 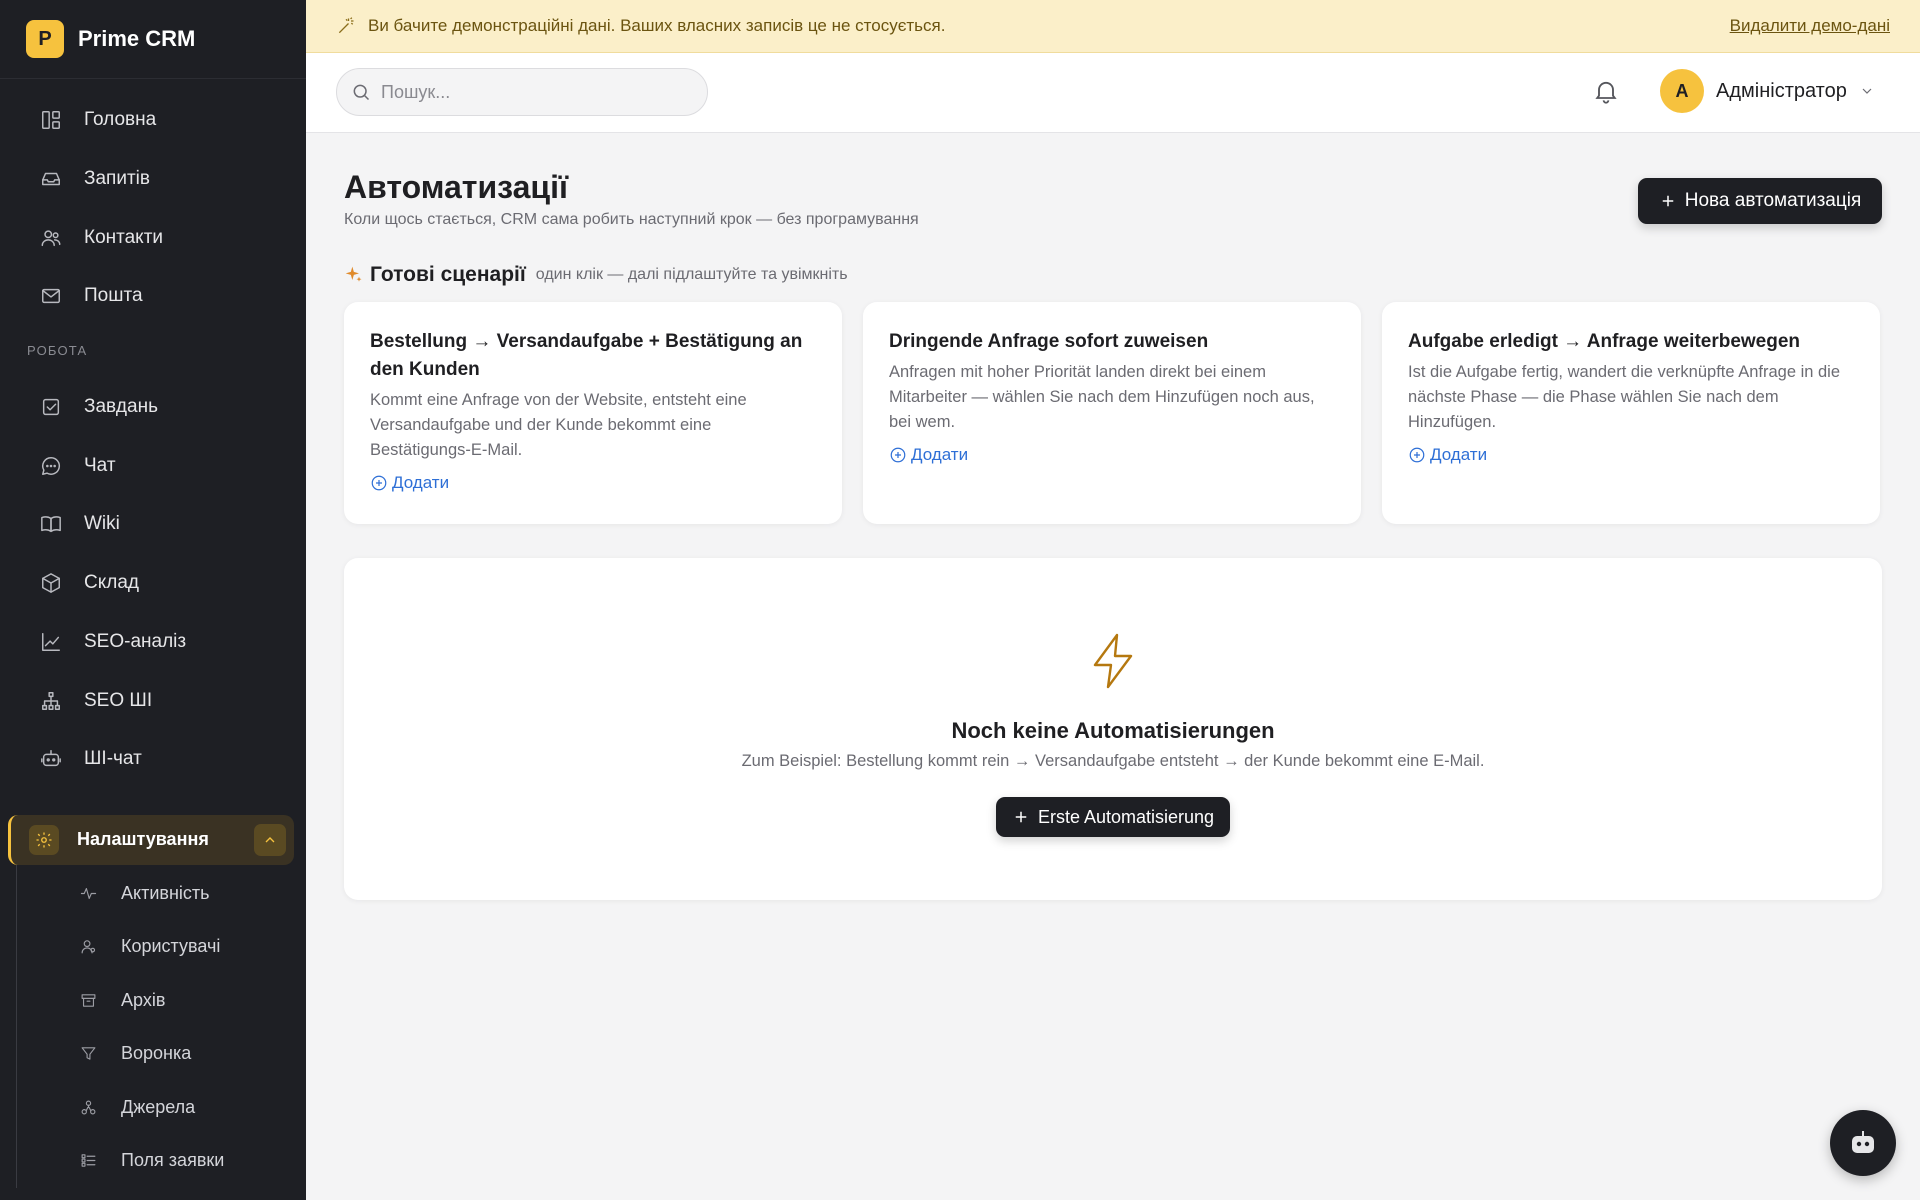 I want to click on search-input, so click(x=531, y=92).